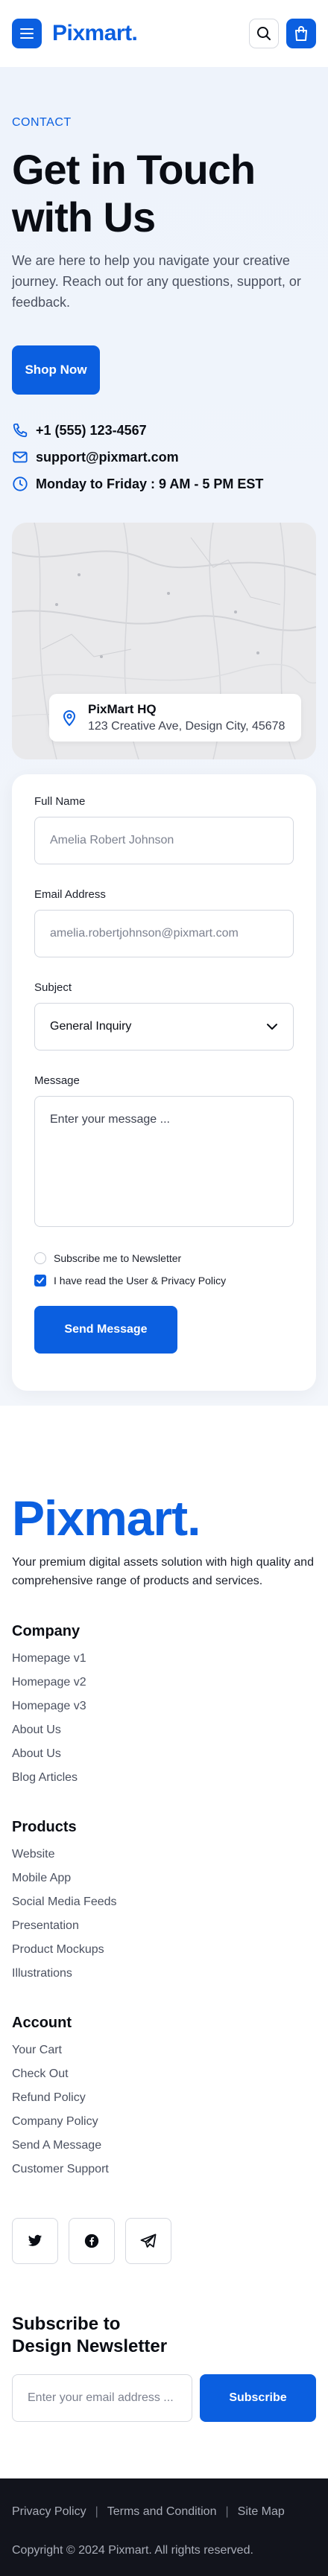 Image resolution: width=328 pixels, height=2576 pixels. I want to click on contact-email: support@pixmart.com, so click(164, 457).